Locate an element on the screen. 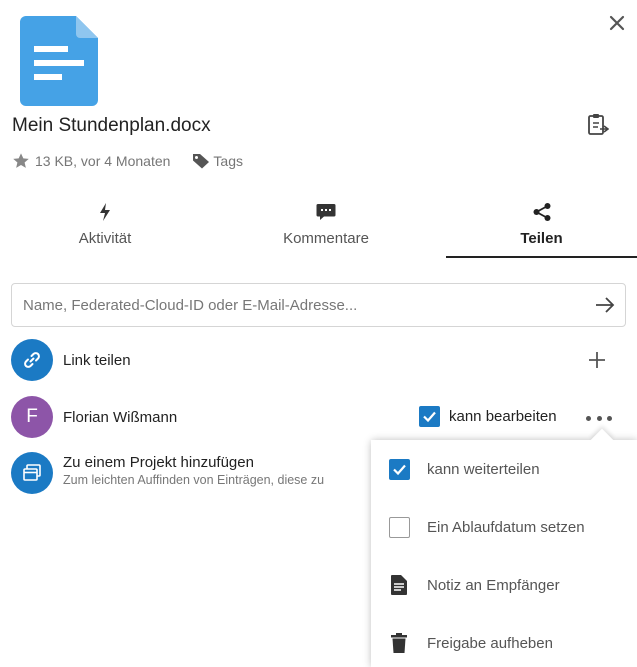  more-options-button is located at coordinates (599, 418).